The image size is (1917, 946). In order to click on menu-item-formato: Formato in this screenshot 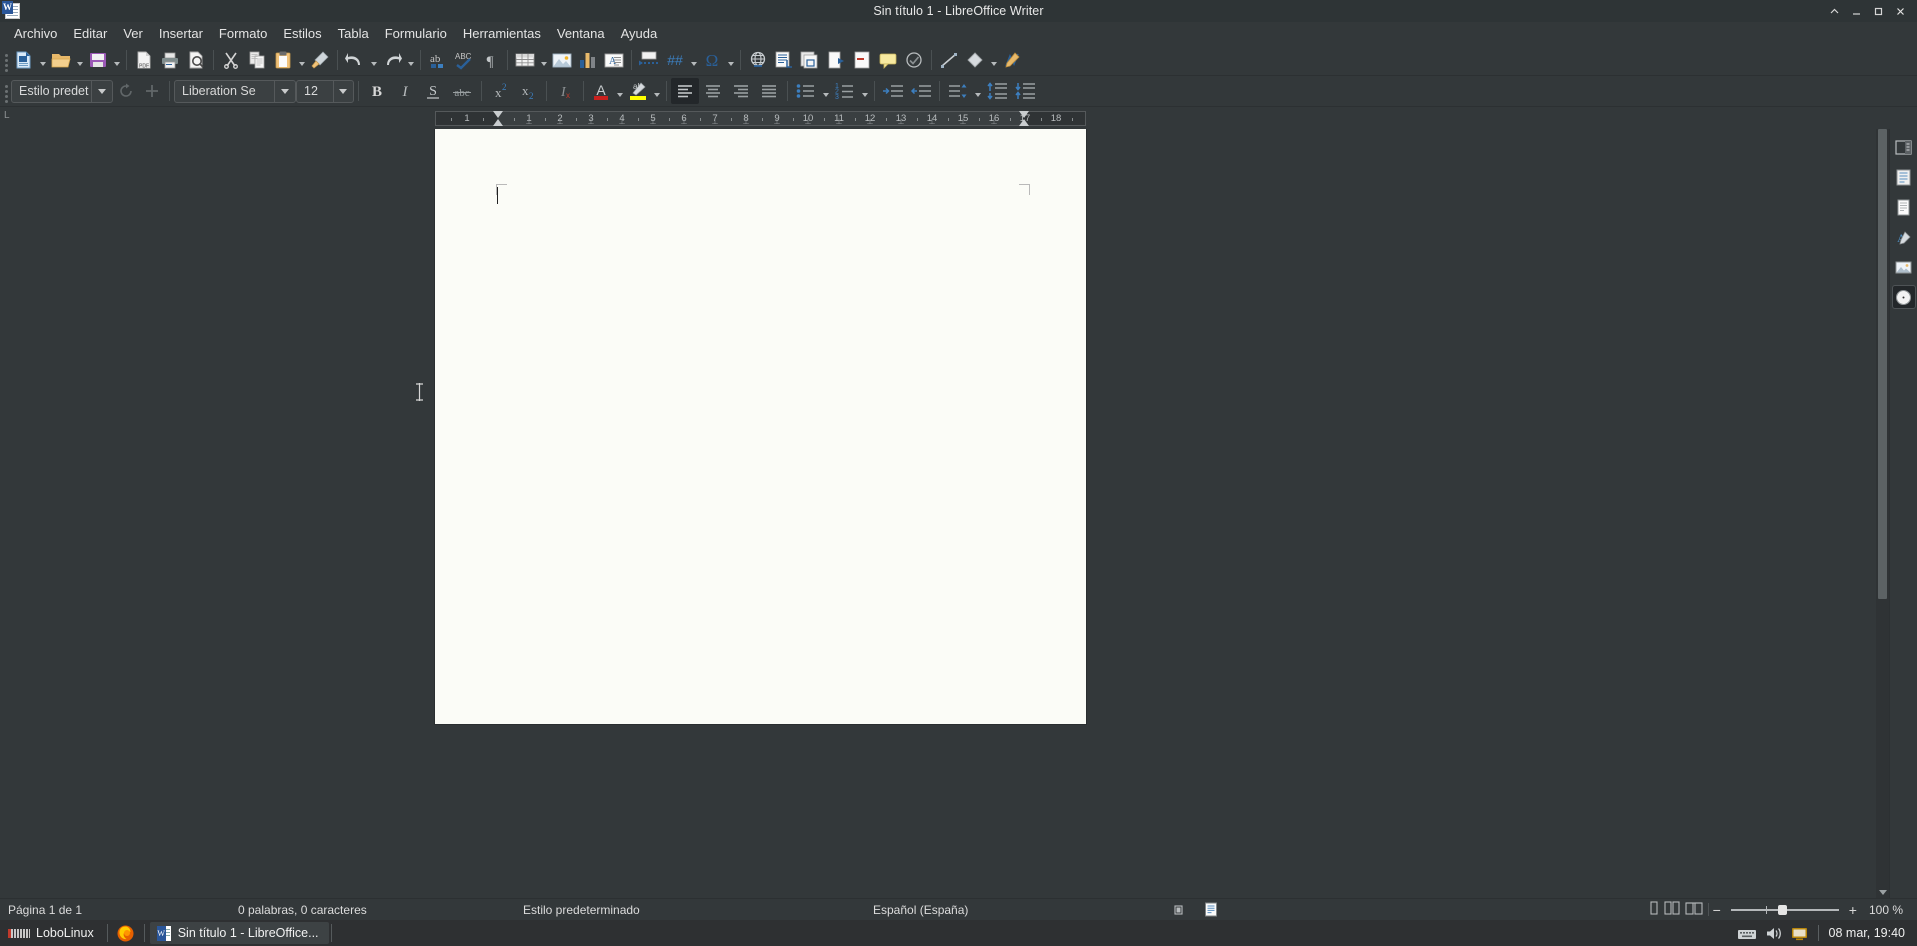, I will do `click(243, 34)`.